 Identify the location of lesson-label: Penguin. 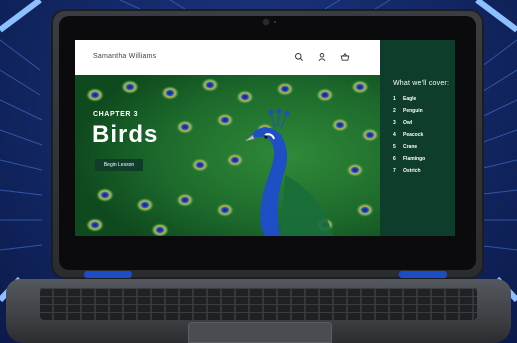
(413, 111).